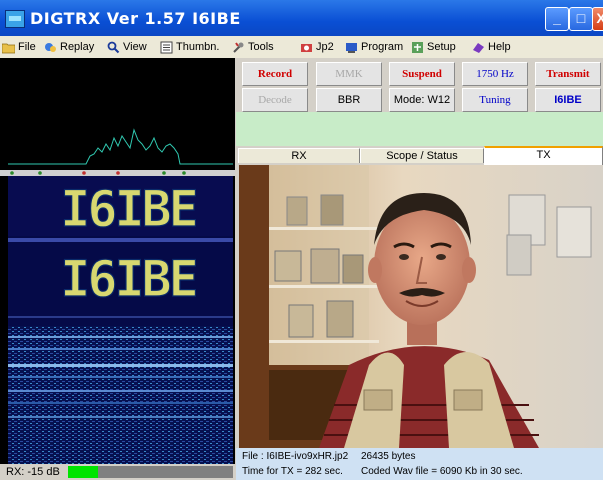  Describe the element at coordinates (442, 471) in the screenshot. I see `coded-wav-info: Coded Wav file = 6090 Kb in 30 sec.` at that location.